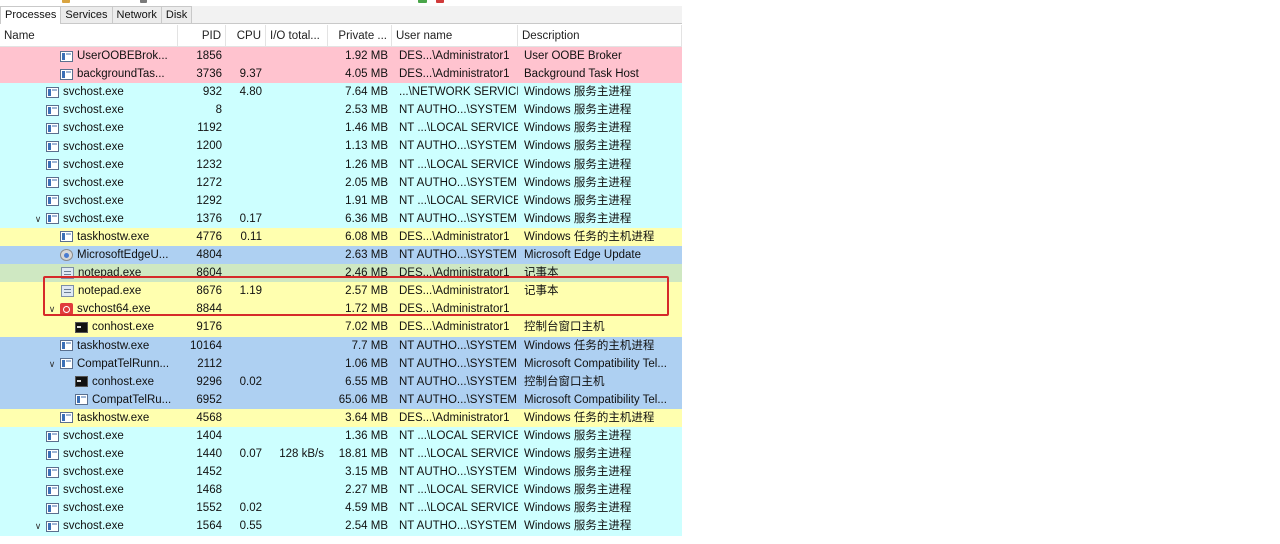 The image size is (1280, 544). What do you see at coordinates (366, 417) in the screenshot?
I see `process-private-bytes: 3.64 MB` at bounding box center [366, 417].